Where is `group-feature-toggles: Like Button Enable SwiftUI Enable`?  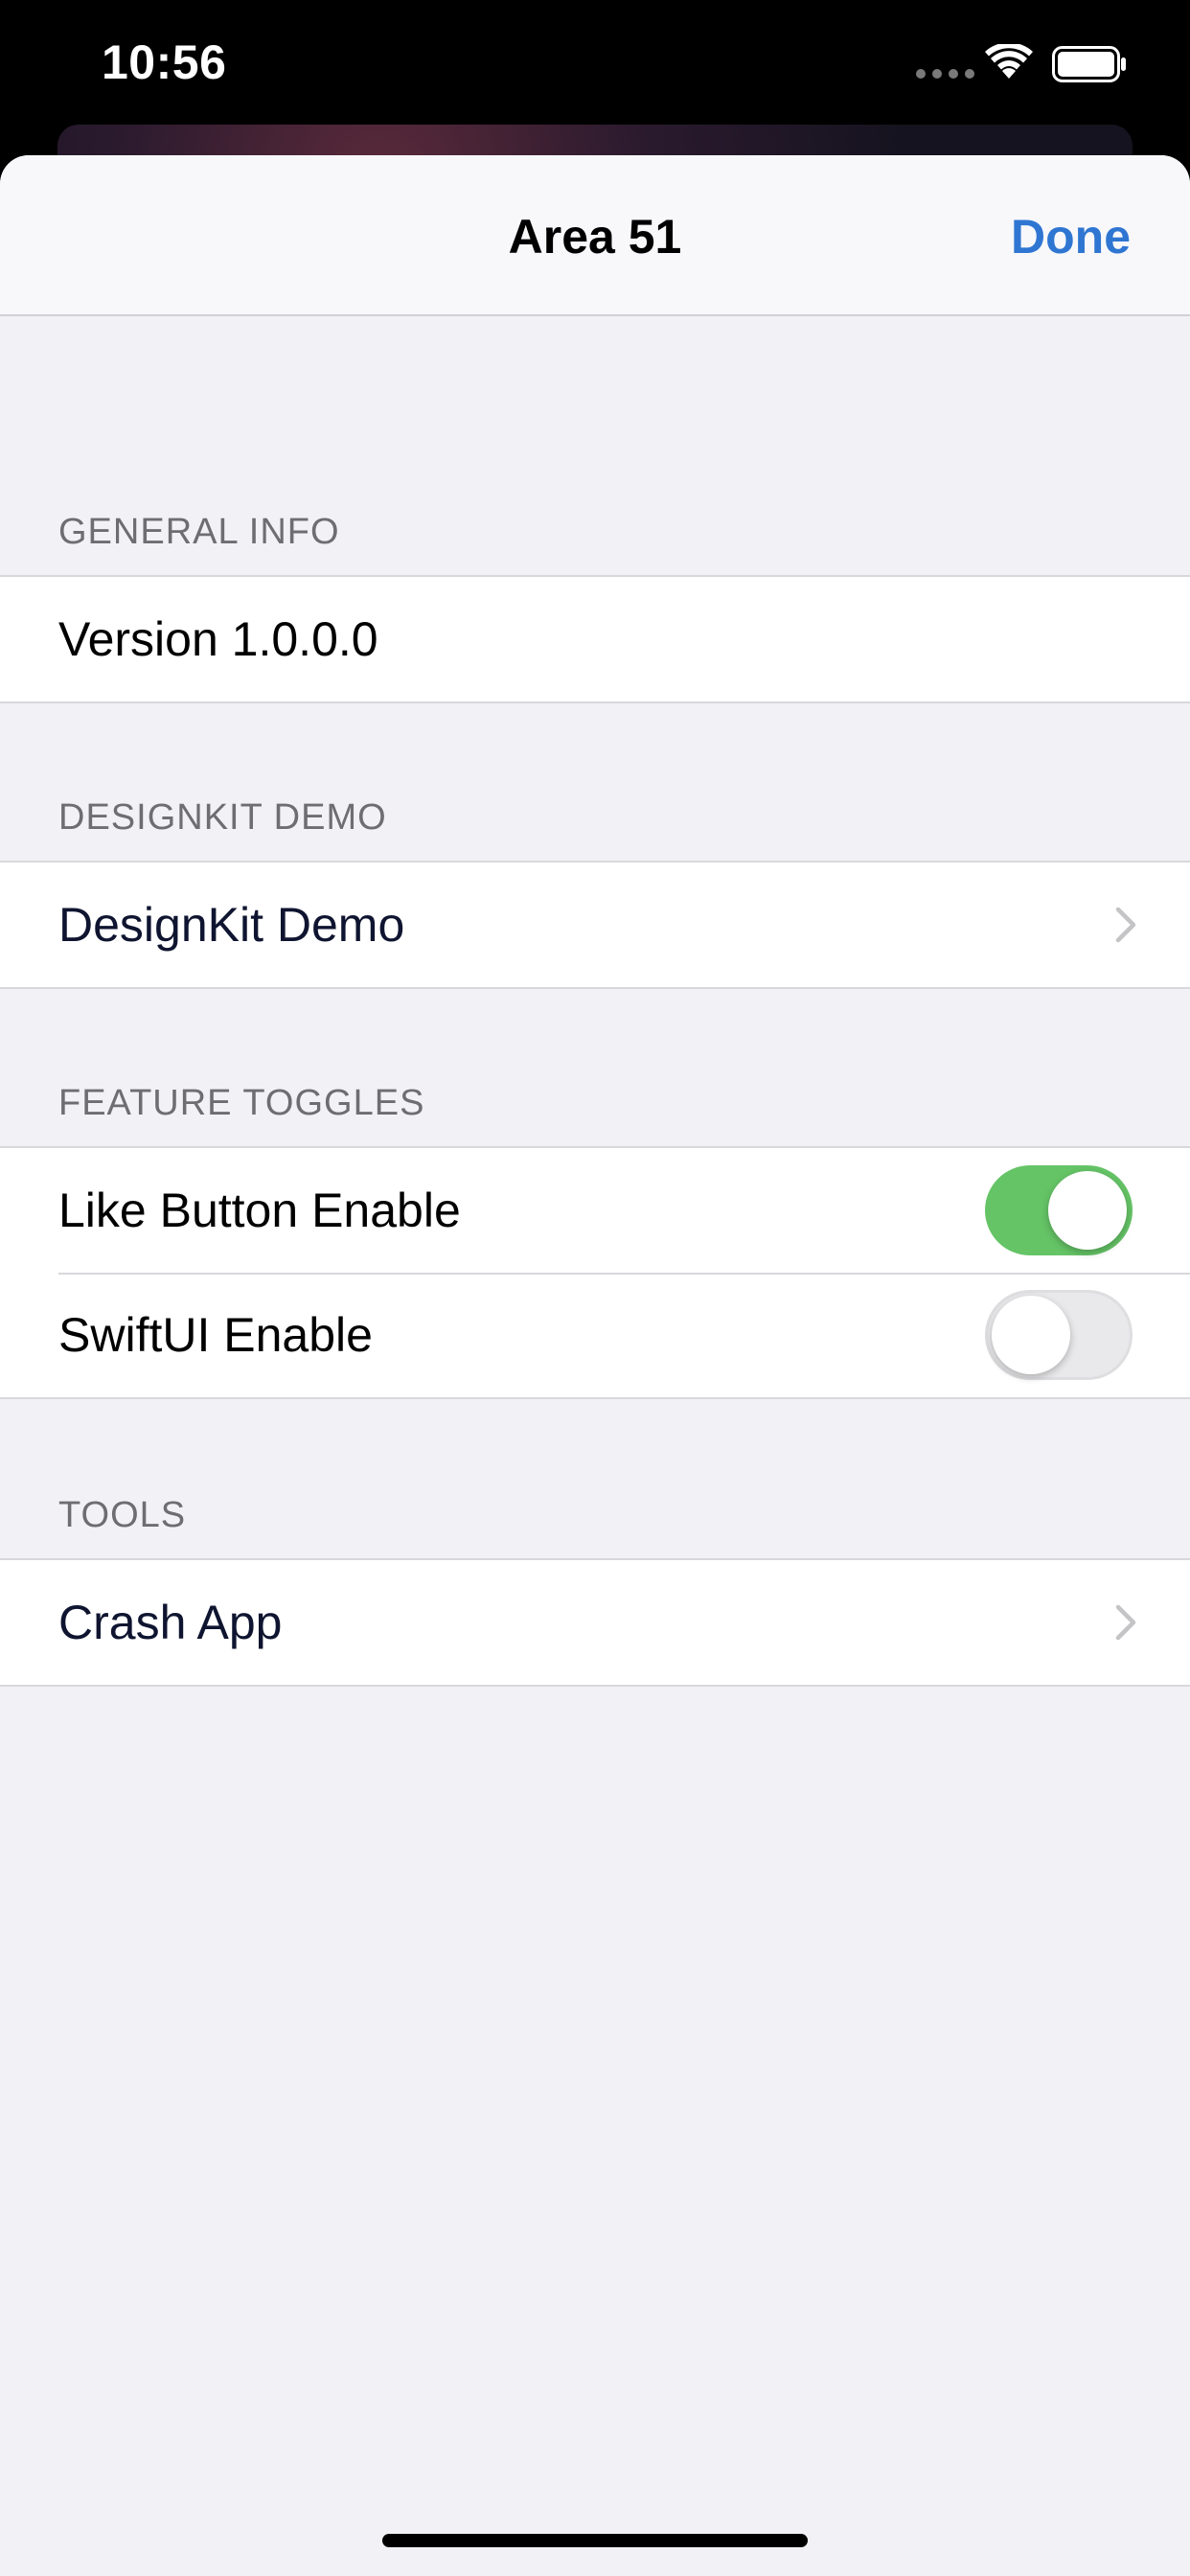 group-feature-toggles: Like Button Enable SwiftUI Enable is located at coordinates (595, 1272).